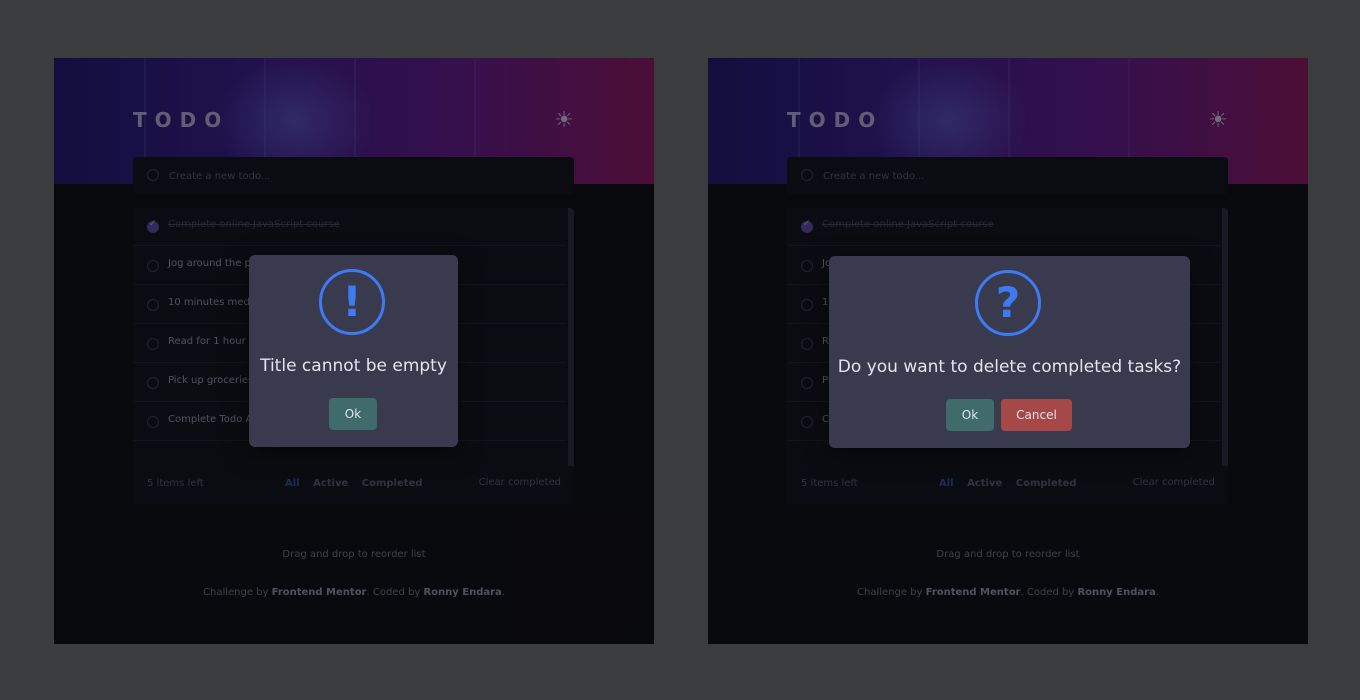 The width and height of the screenshot is (1360, 700). I want to click on error-dialog: ! Title cannot be empty Ok, so click(353, 351).